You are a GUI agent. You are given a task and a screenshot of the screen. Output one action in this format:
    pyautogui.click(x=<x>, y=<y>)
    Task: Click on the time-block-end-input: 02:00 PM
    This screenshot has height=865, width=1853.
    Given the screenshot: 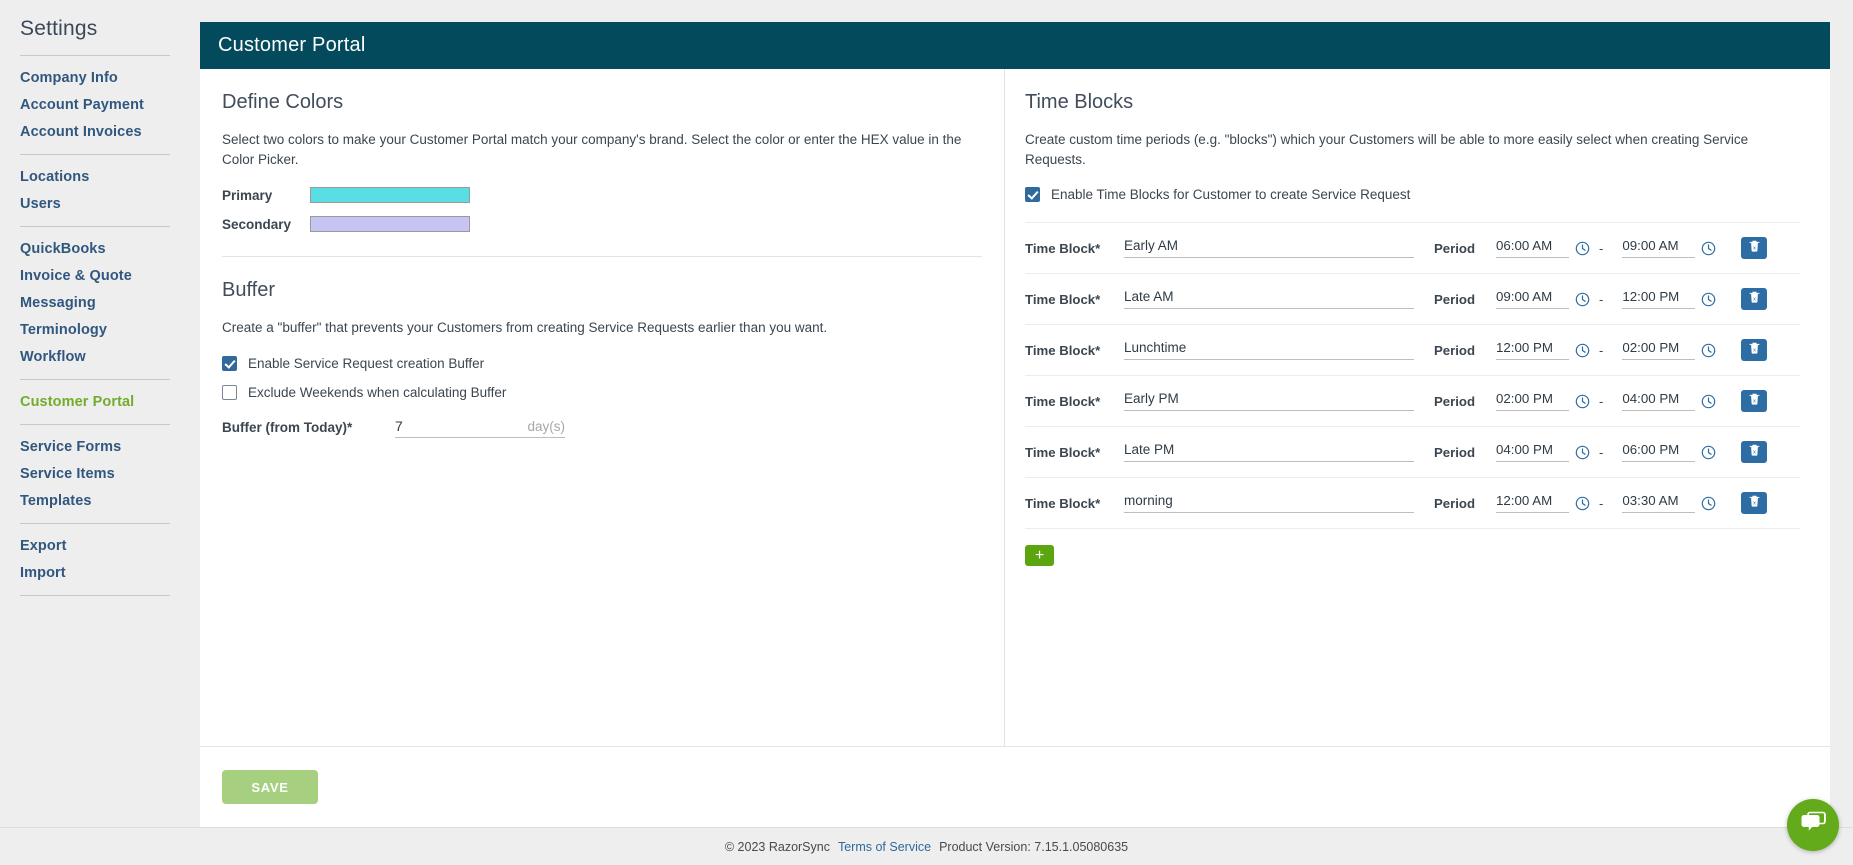 What is the action you would take?
    pyautogui.click(x=1659, y=350)
    